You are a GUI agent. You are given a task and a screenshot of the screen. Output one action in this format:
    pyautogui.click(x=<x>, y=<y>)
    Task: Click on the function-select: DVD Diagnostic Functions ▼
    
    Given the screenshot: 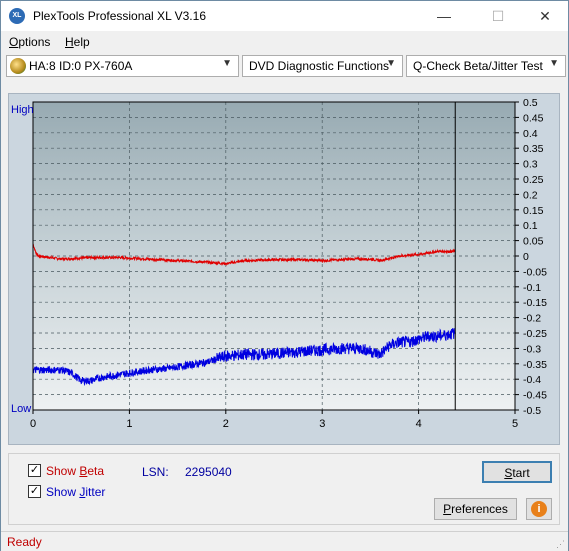 What is the action you would take?
    pyautogui.click(x=322, y=66)
    